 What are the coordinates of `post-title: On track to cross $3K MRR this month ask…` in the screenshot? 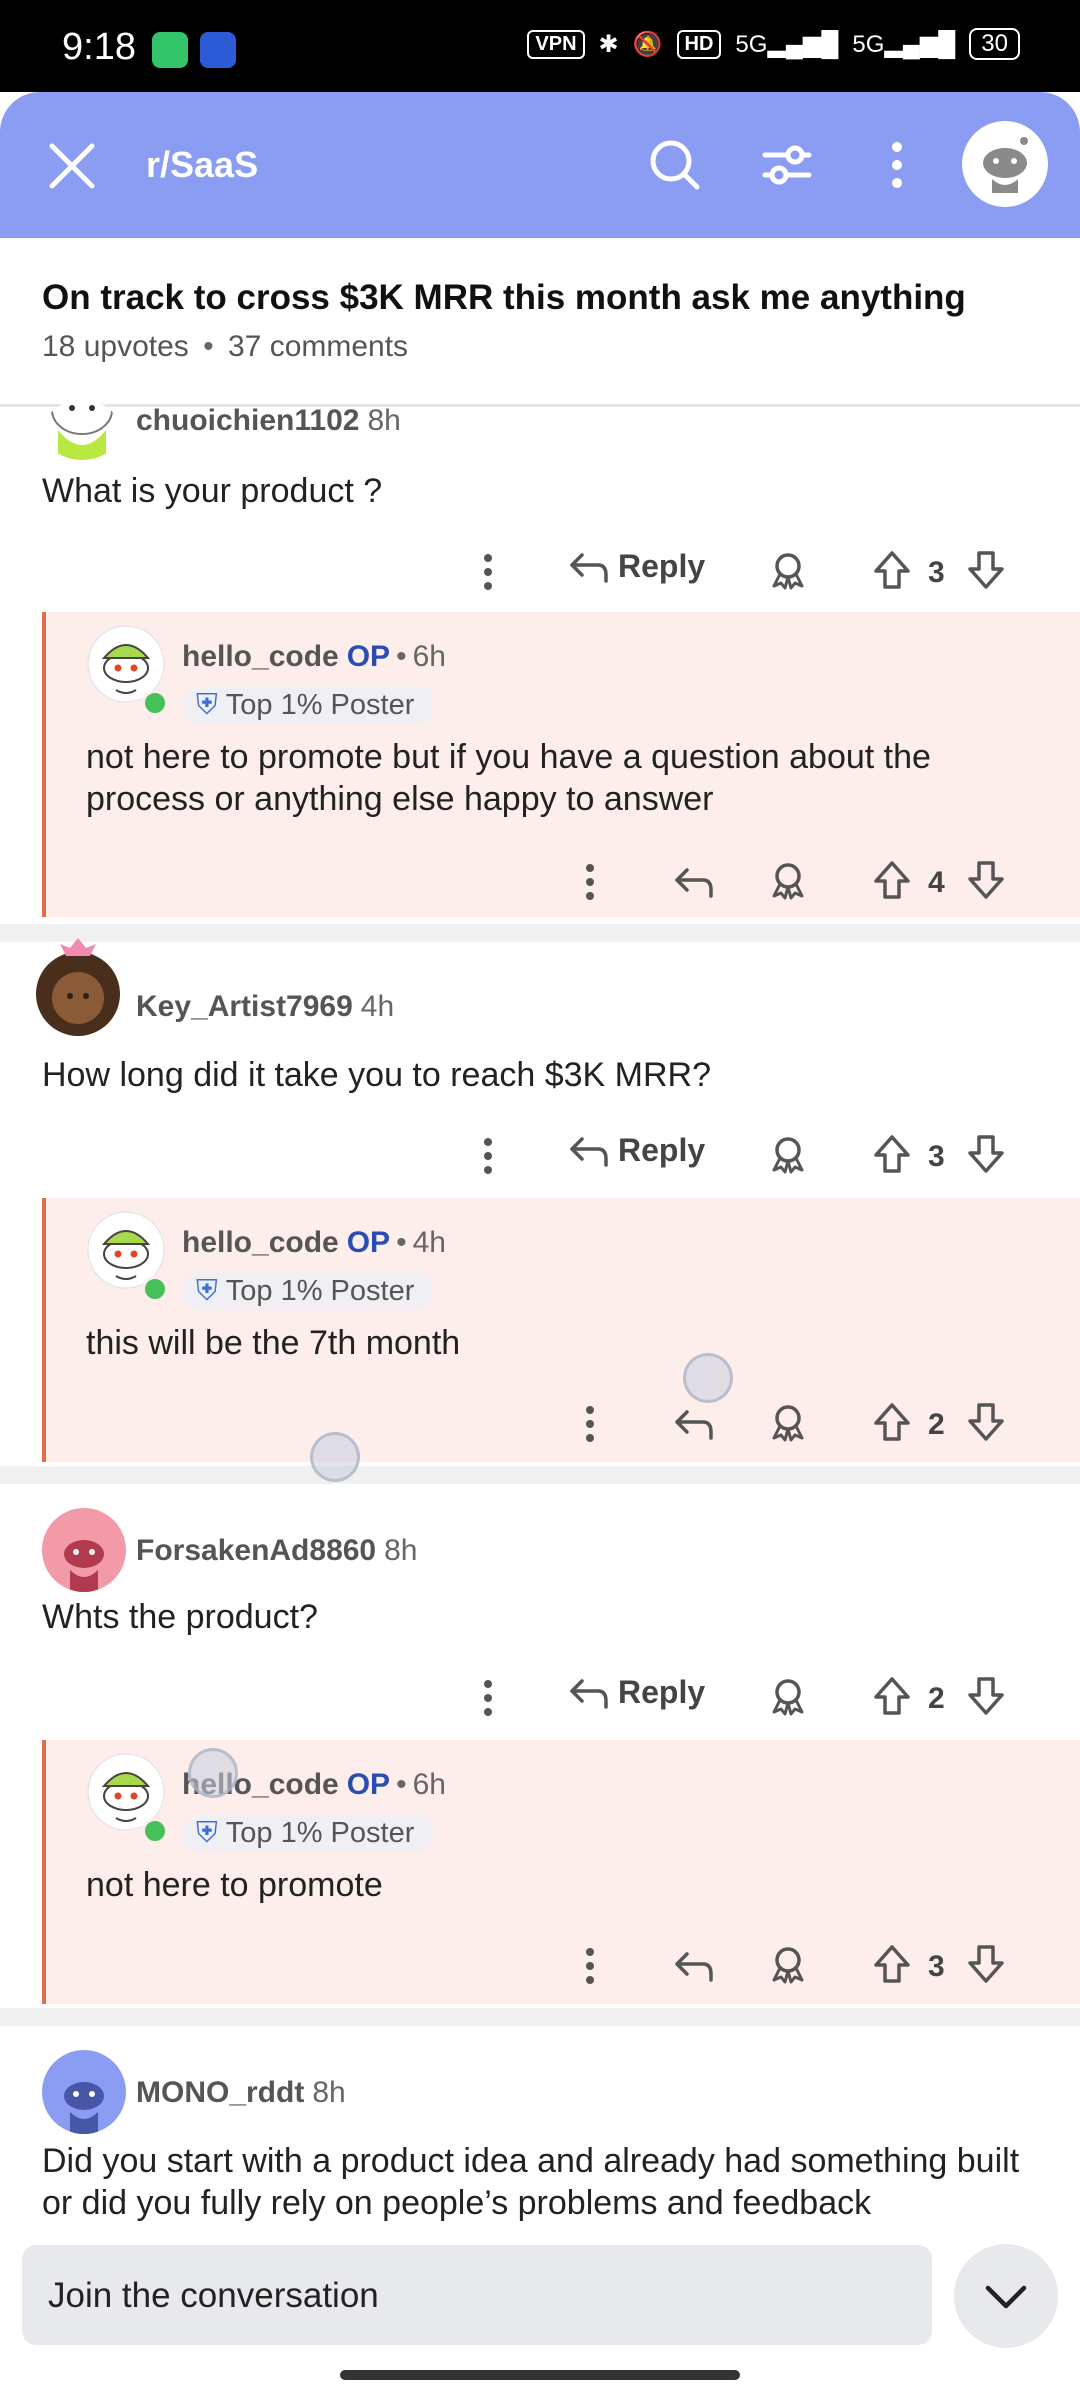 It's located at (504, 298).